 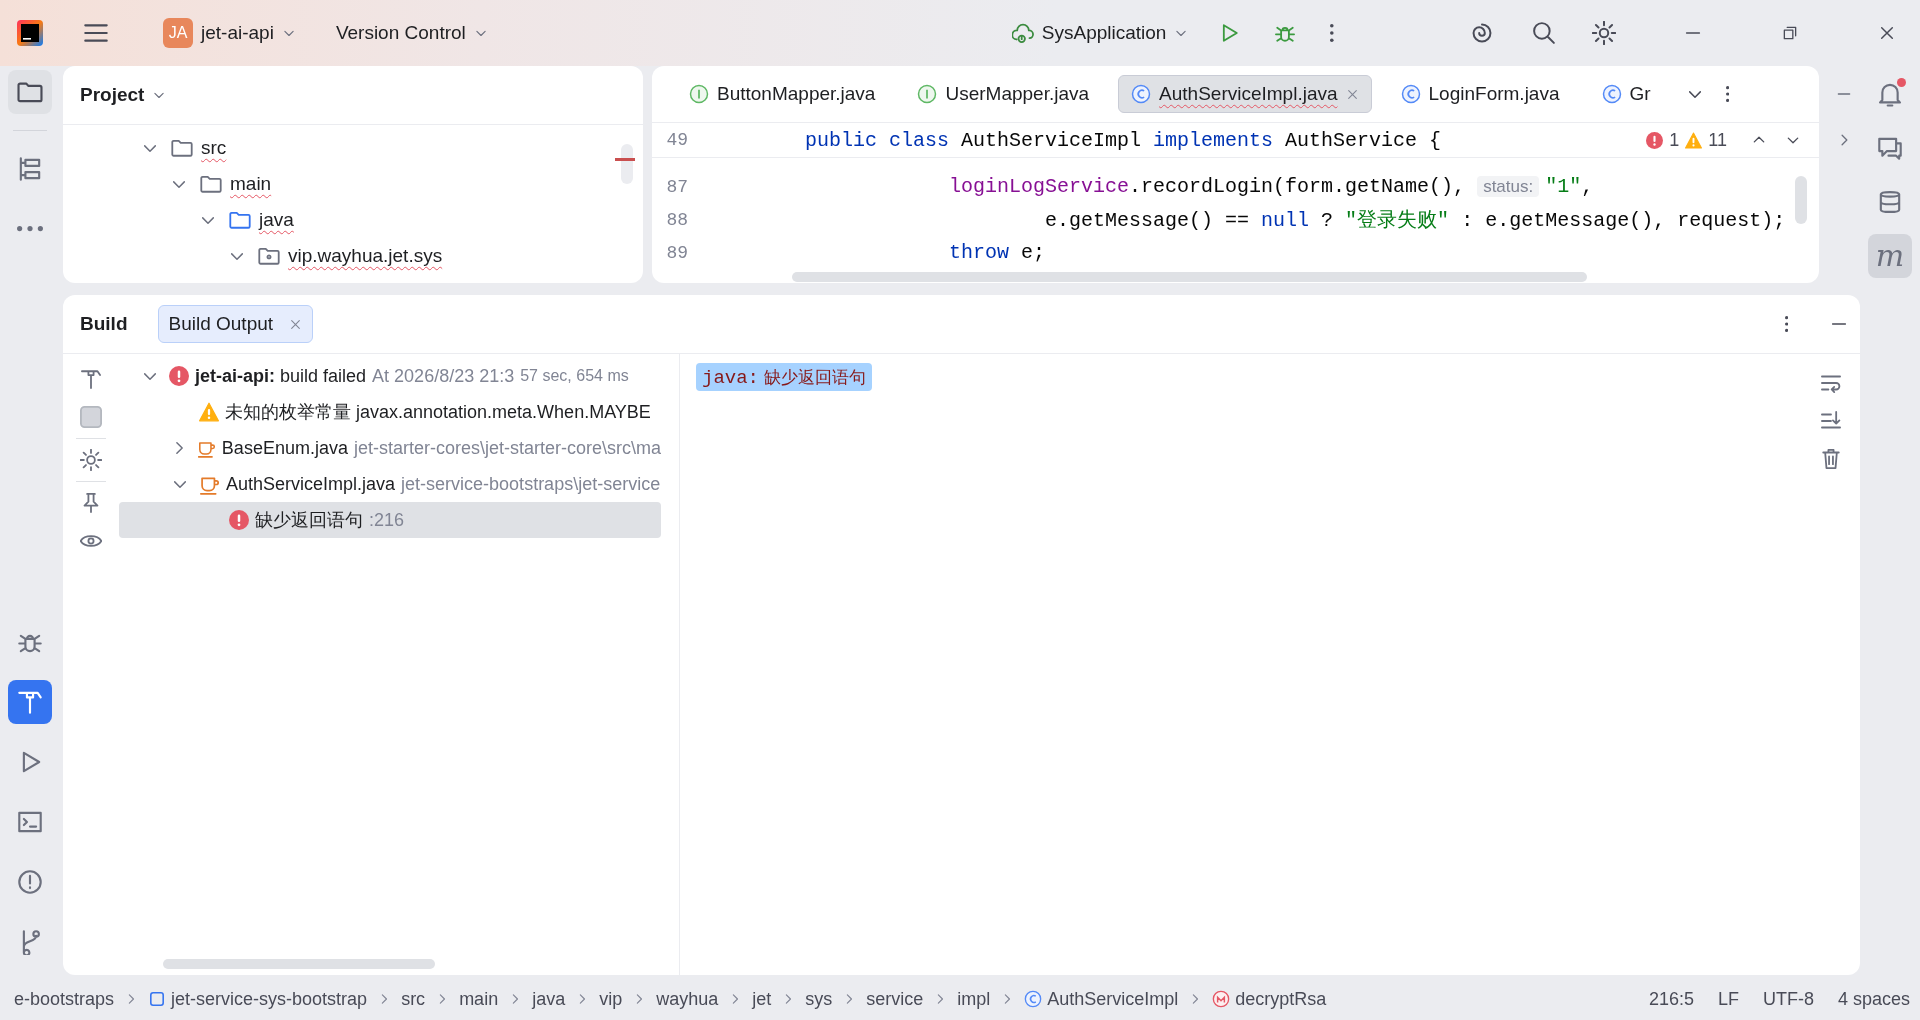 I want to click on code-line: public class AuthServiceImpl implements AuthService {, so click(x=1123, y=140).